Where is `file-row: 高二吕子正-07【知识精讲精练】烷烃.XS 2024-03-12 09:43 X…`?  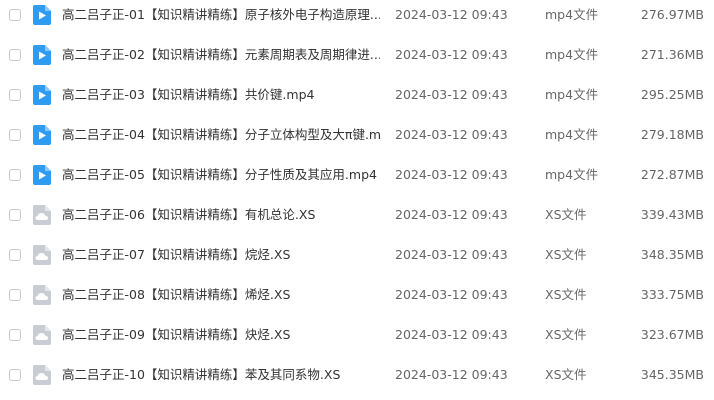
file-row: 高二吕子正-07【知识精讲精练】烷烃.XS 2024-03-12 09:43 X… is located at coordinates (357, 260).